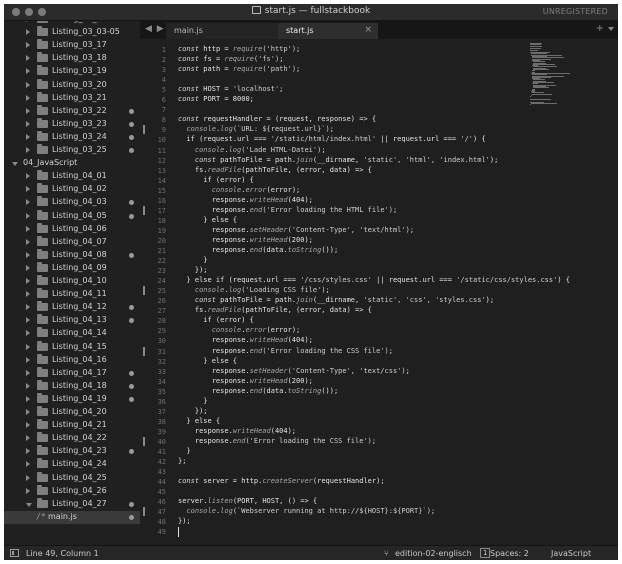 The height and width of the screenshot is (564, 622). I want to click on sidebar-item: Listing_04_13, so click(72, 320).